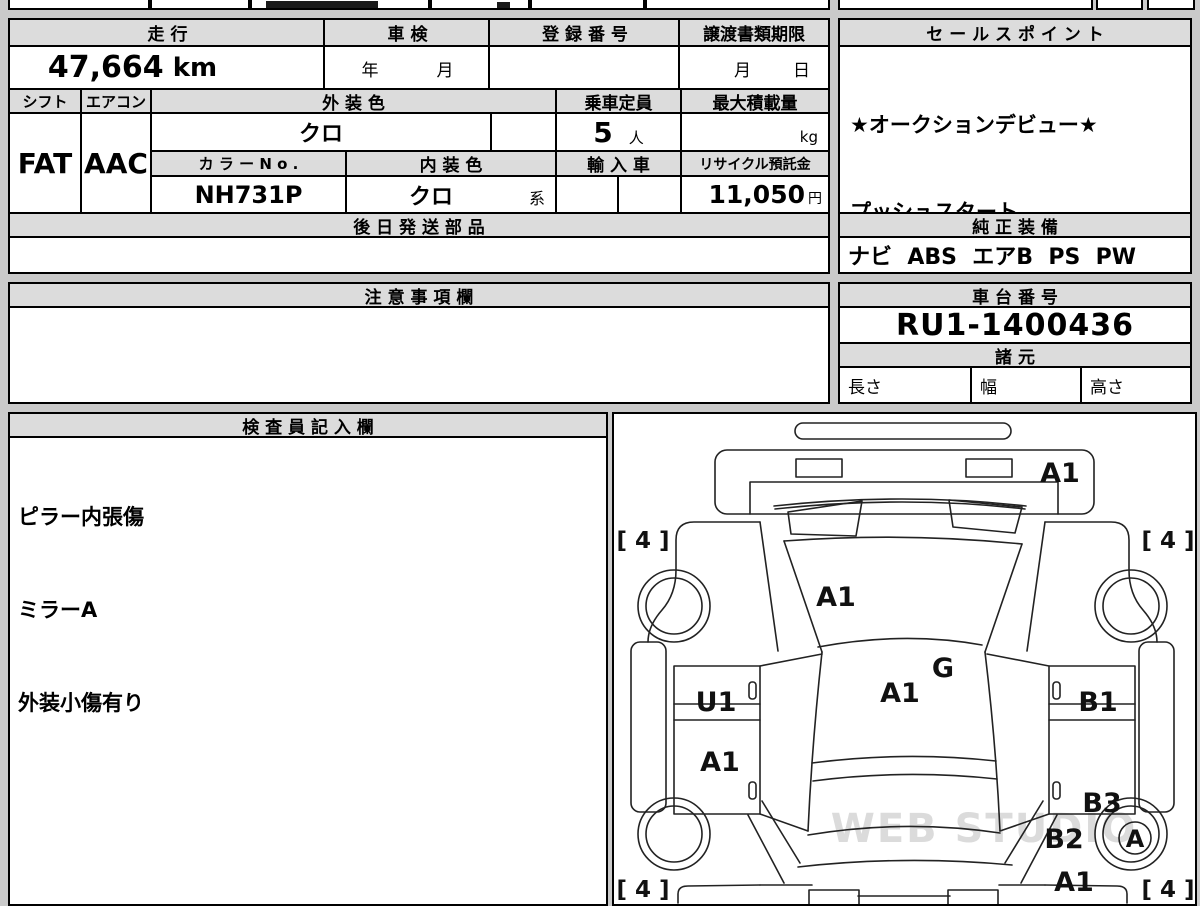 This screenshot has width=1200, height=906. Describe the element at coordinates (905, 385) in the screenshot. I see `spec-length-cell: 長さ` at that location.